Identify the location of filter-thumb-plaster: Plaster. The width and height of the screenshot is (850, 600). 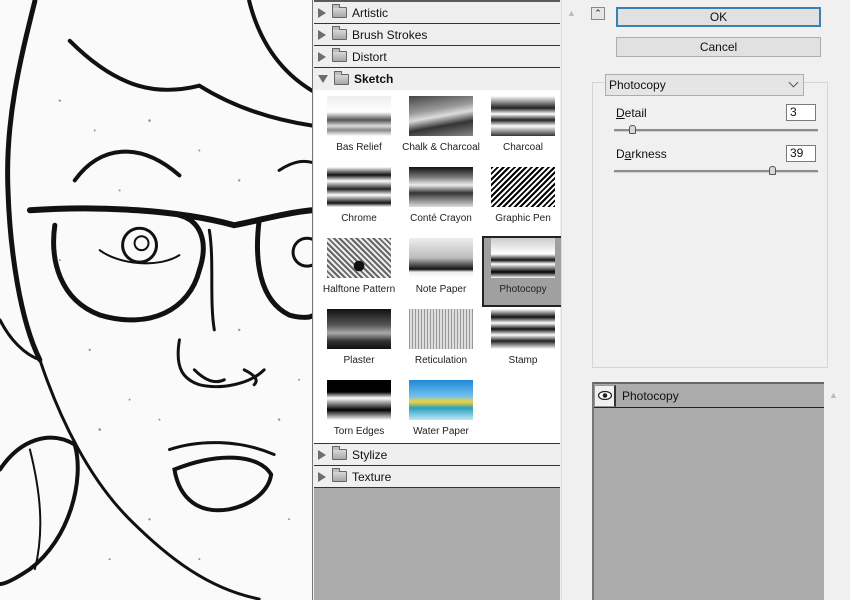
(359, 342).